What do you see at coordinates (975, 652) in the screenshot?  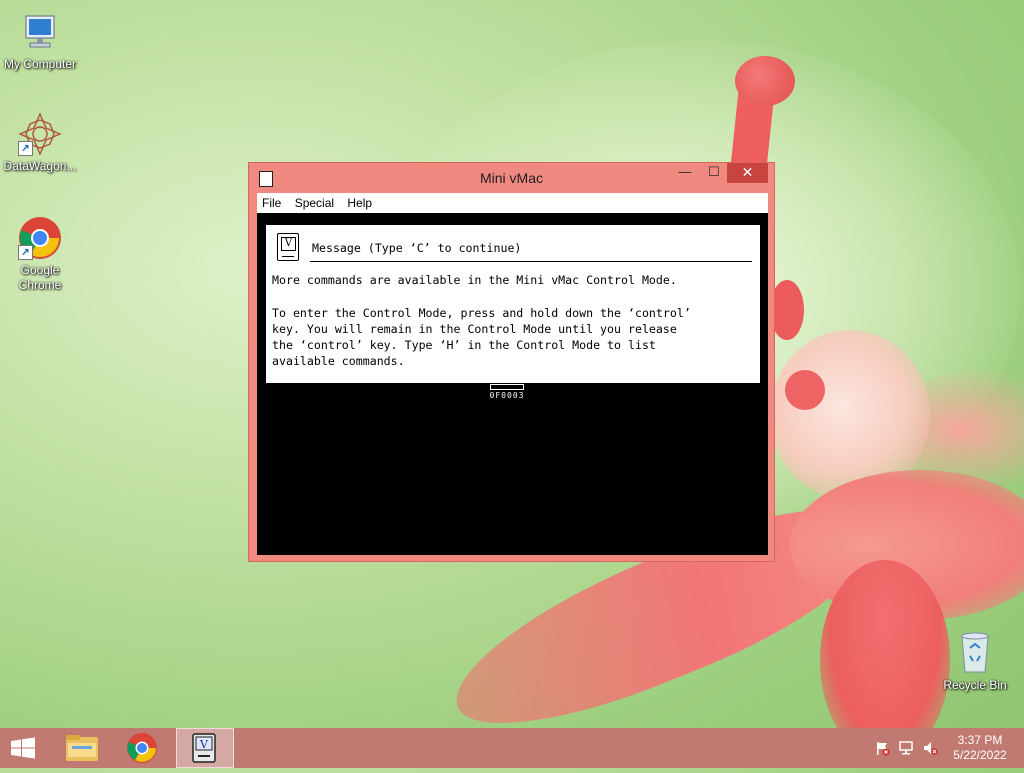 I see `recycle-bin-icon` at bounding box center [975, 652].